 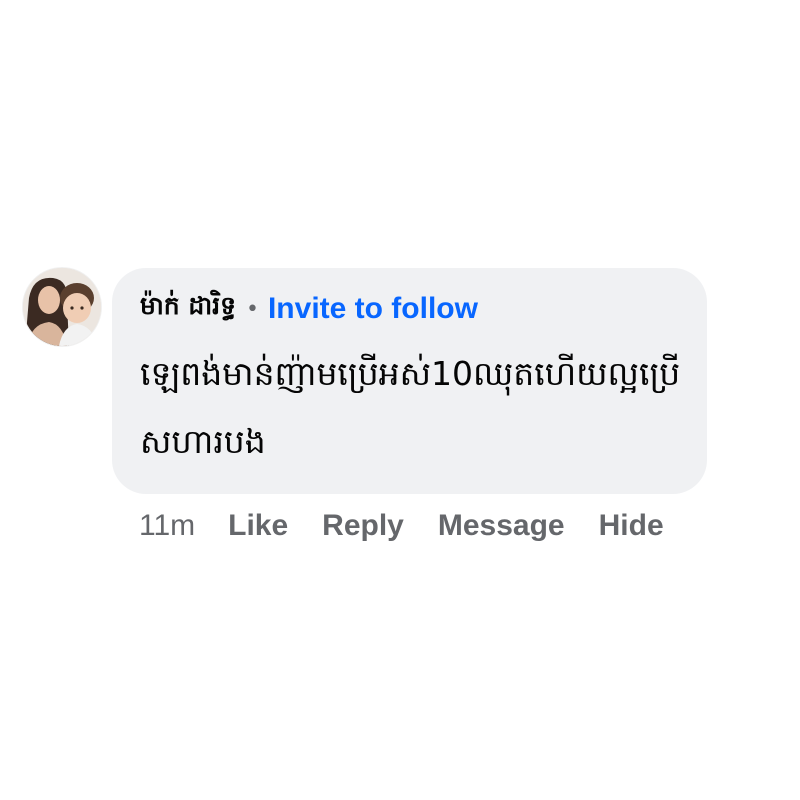 I want to click on comment-timestamp: 11m, so click(x=167, y=526).